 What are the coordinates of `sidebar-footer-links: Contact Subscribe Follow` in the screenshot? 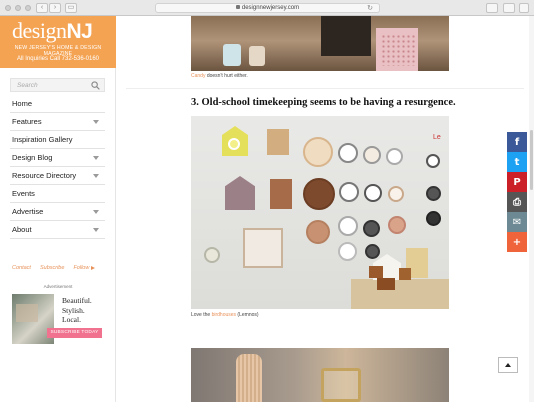 It's located at (54, 268).